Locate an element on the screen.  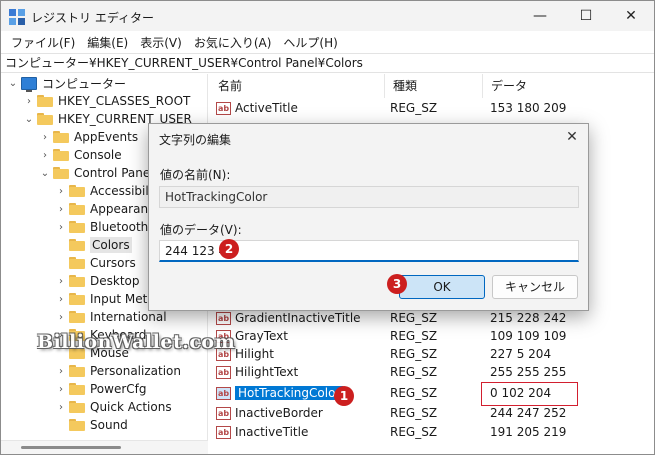
tree-item-cursors: Cursors is located at coordinates (95, 263).